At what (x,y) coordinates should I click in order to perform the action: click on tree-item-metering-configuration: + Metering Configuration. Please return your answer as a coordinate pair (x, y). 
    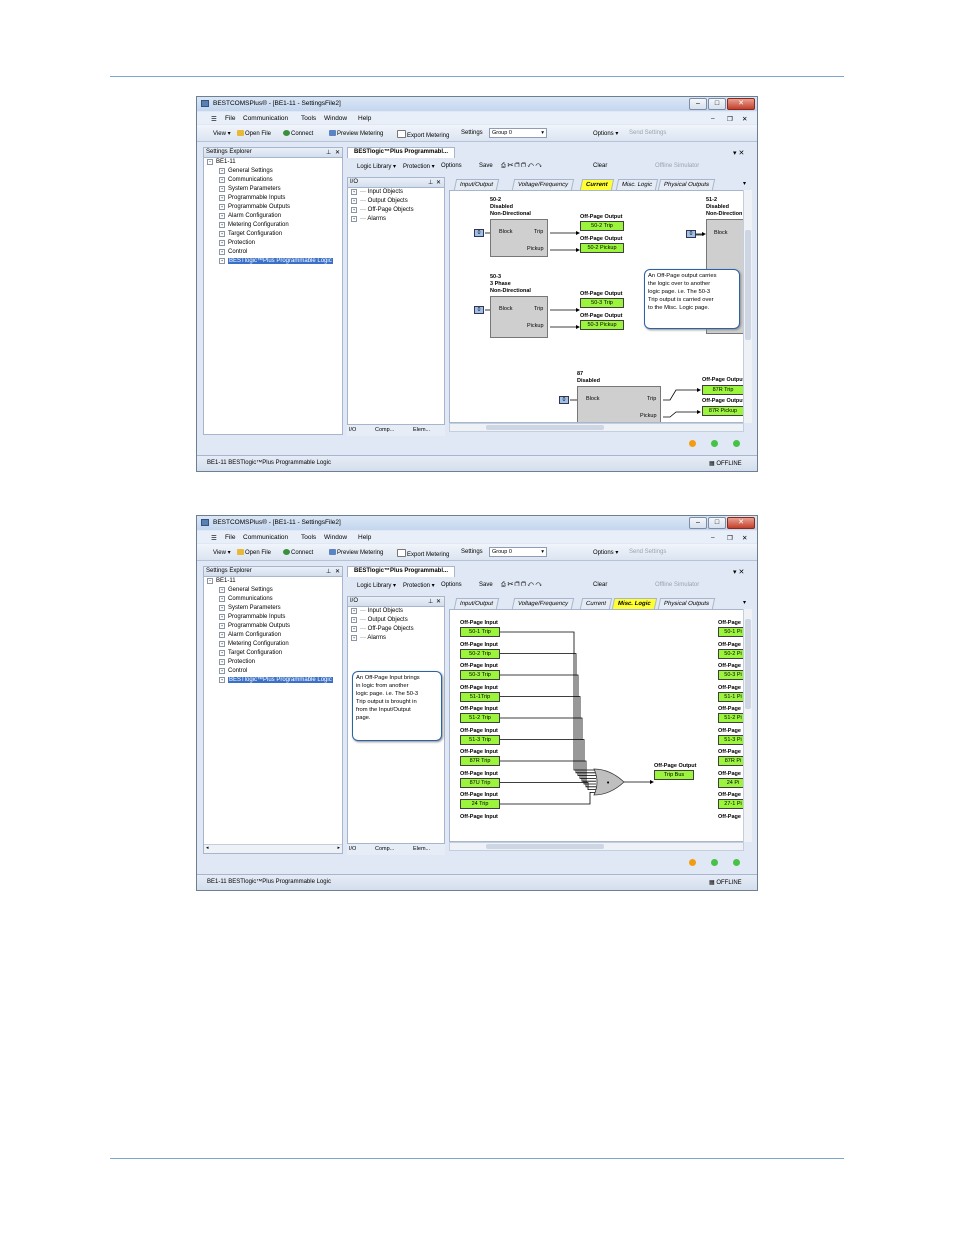
    Looking at the image, I should click on (254, 225).